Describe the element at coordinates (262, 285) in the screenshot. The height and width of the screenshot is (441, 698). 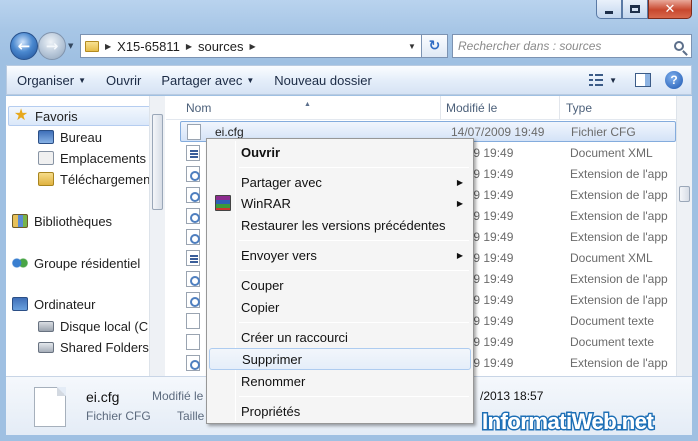
I see `menu-label: Couper` at that location.